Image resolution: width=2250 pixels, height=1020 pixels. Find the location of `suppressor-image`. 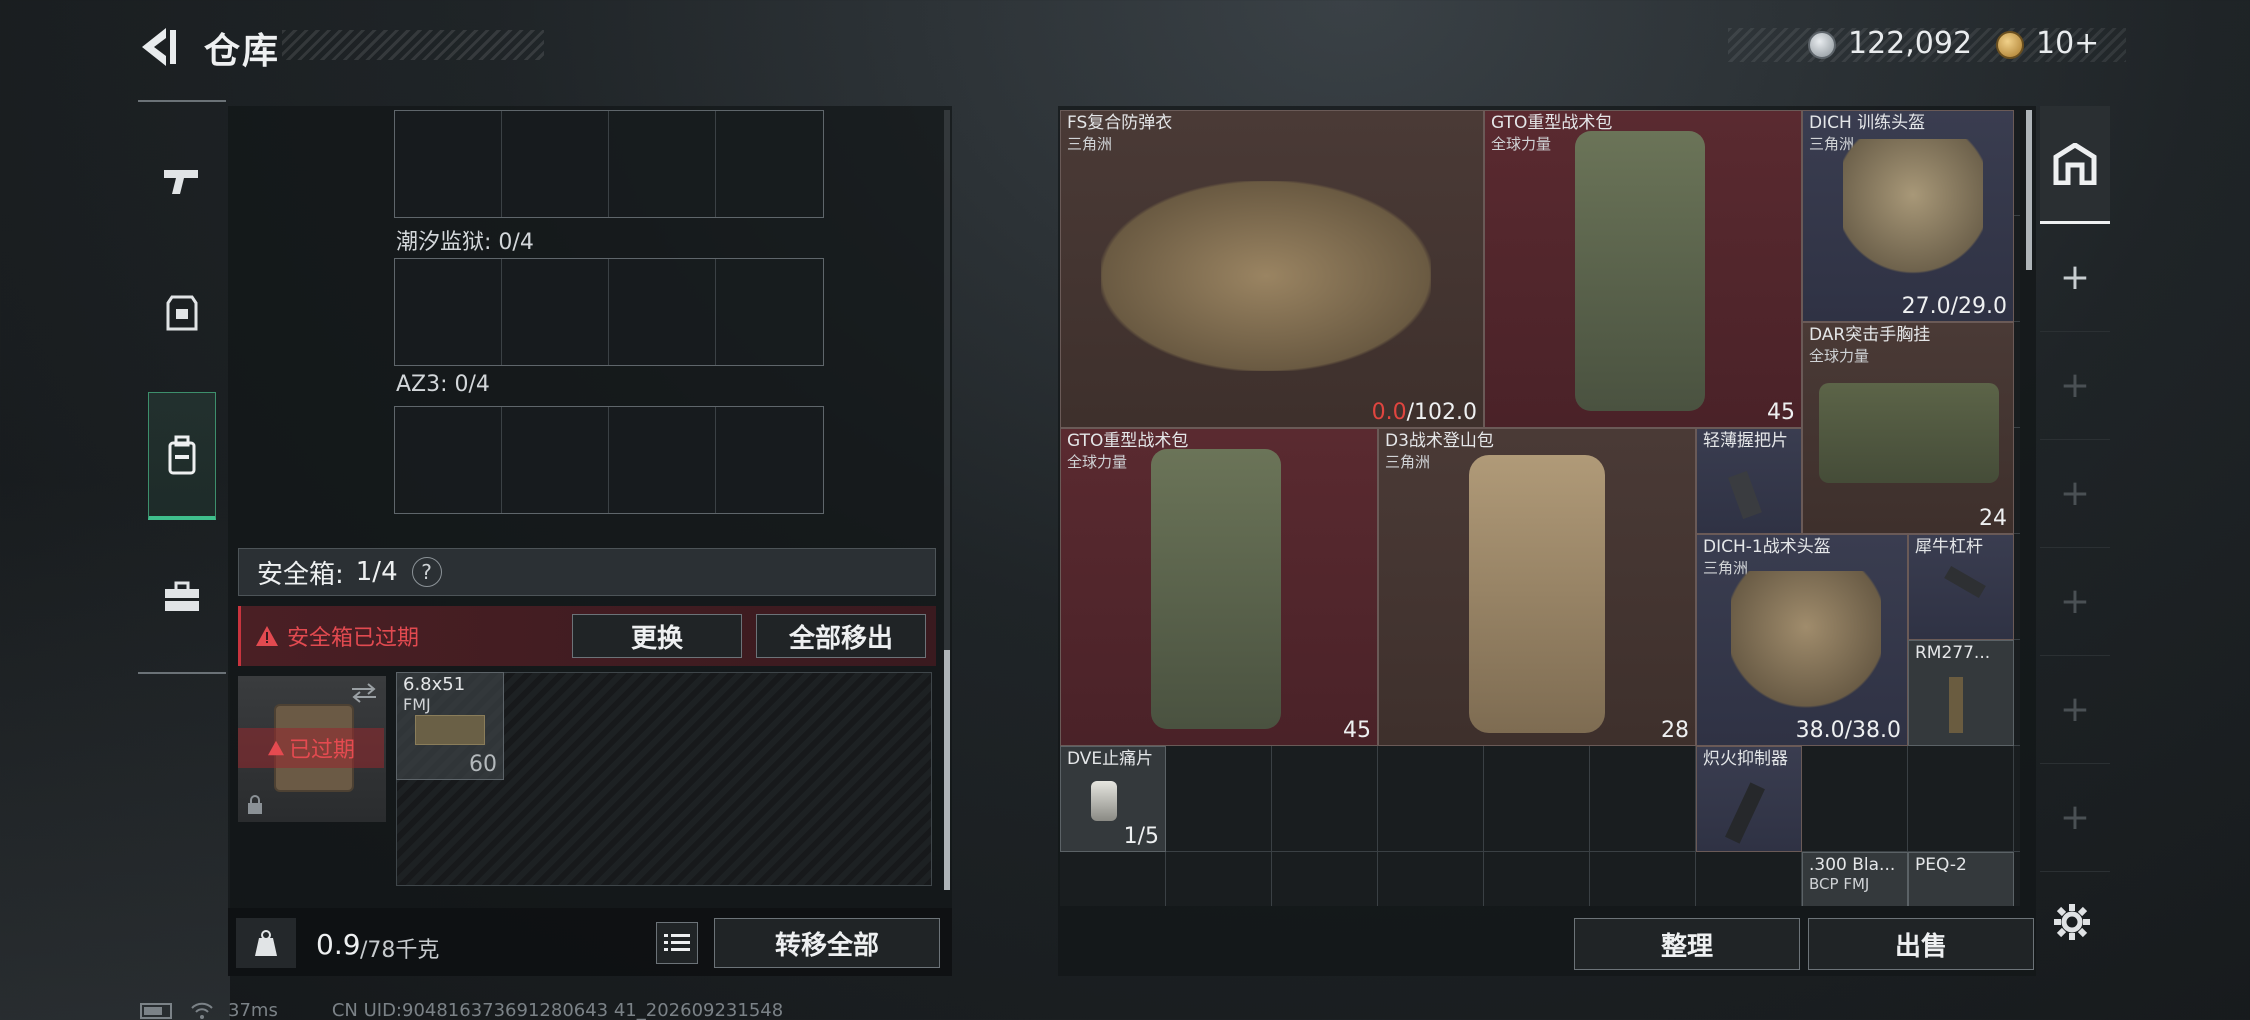

suppressor-image is located at coordinates (1745, 813).